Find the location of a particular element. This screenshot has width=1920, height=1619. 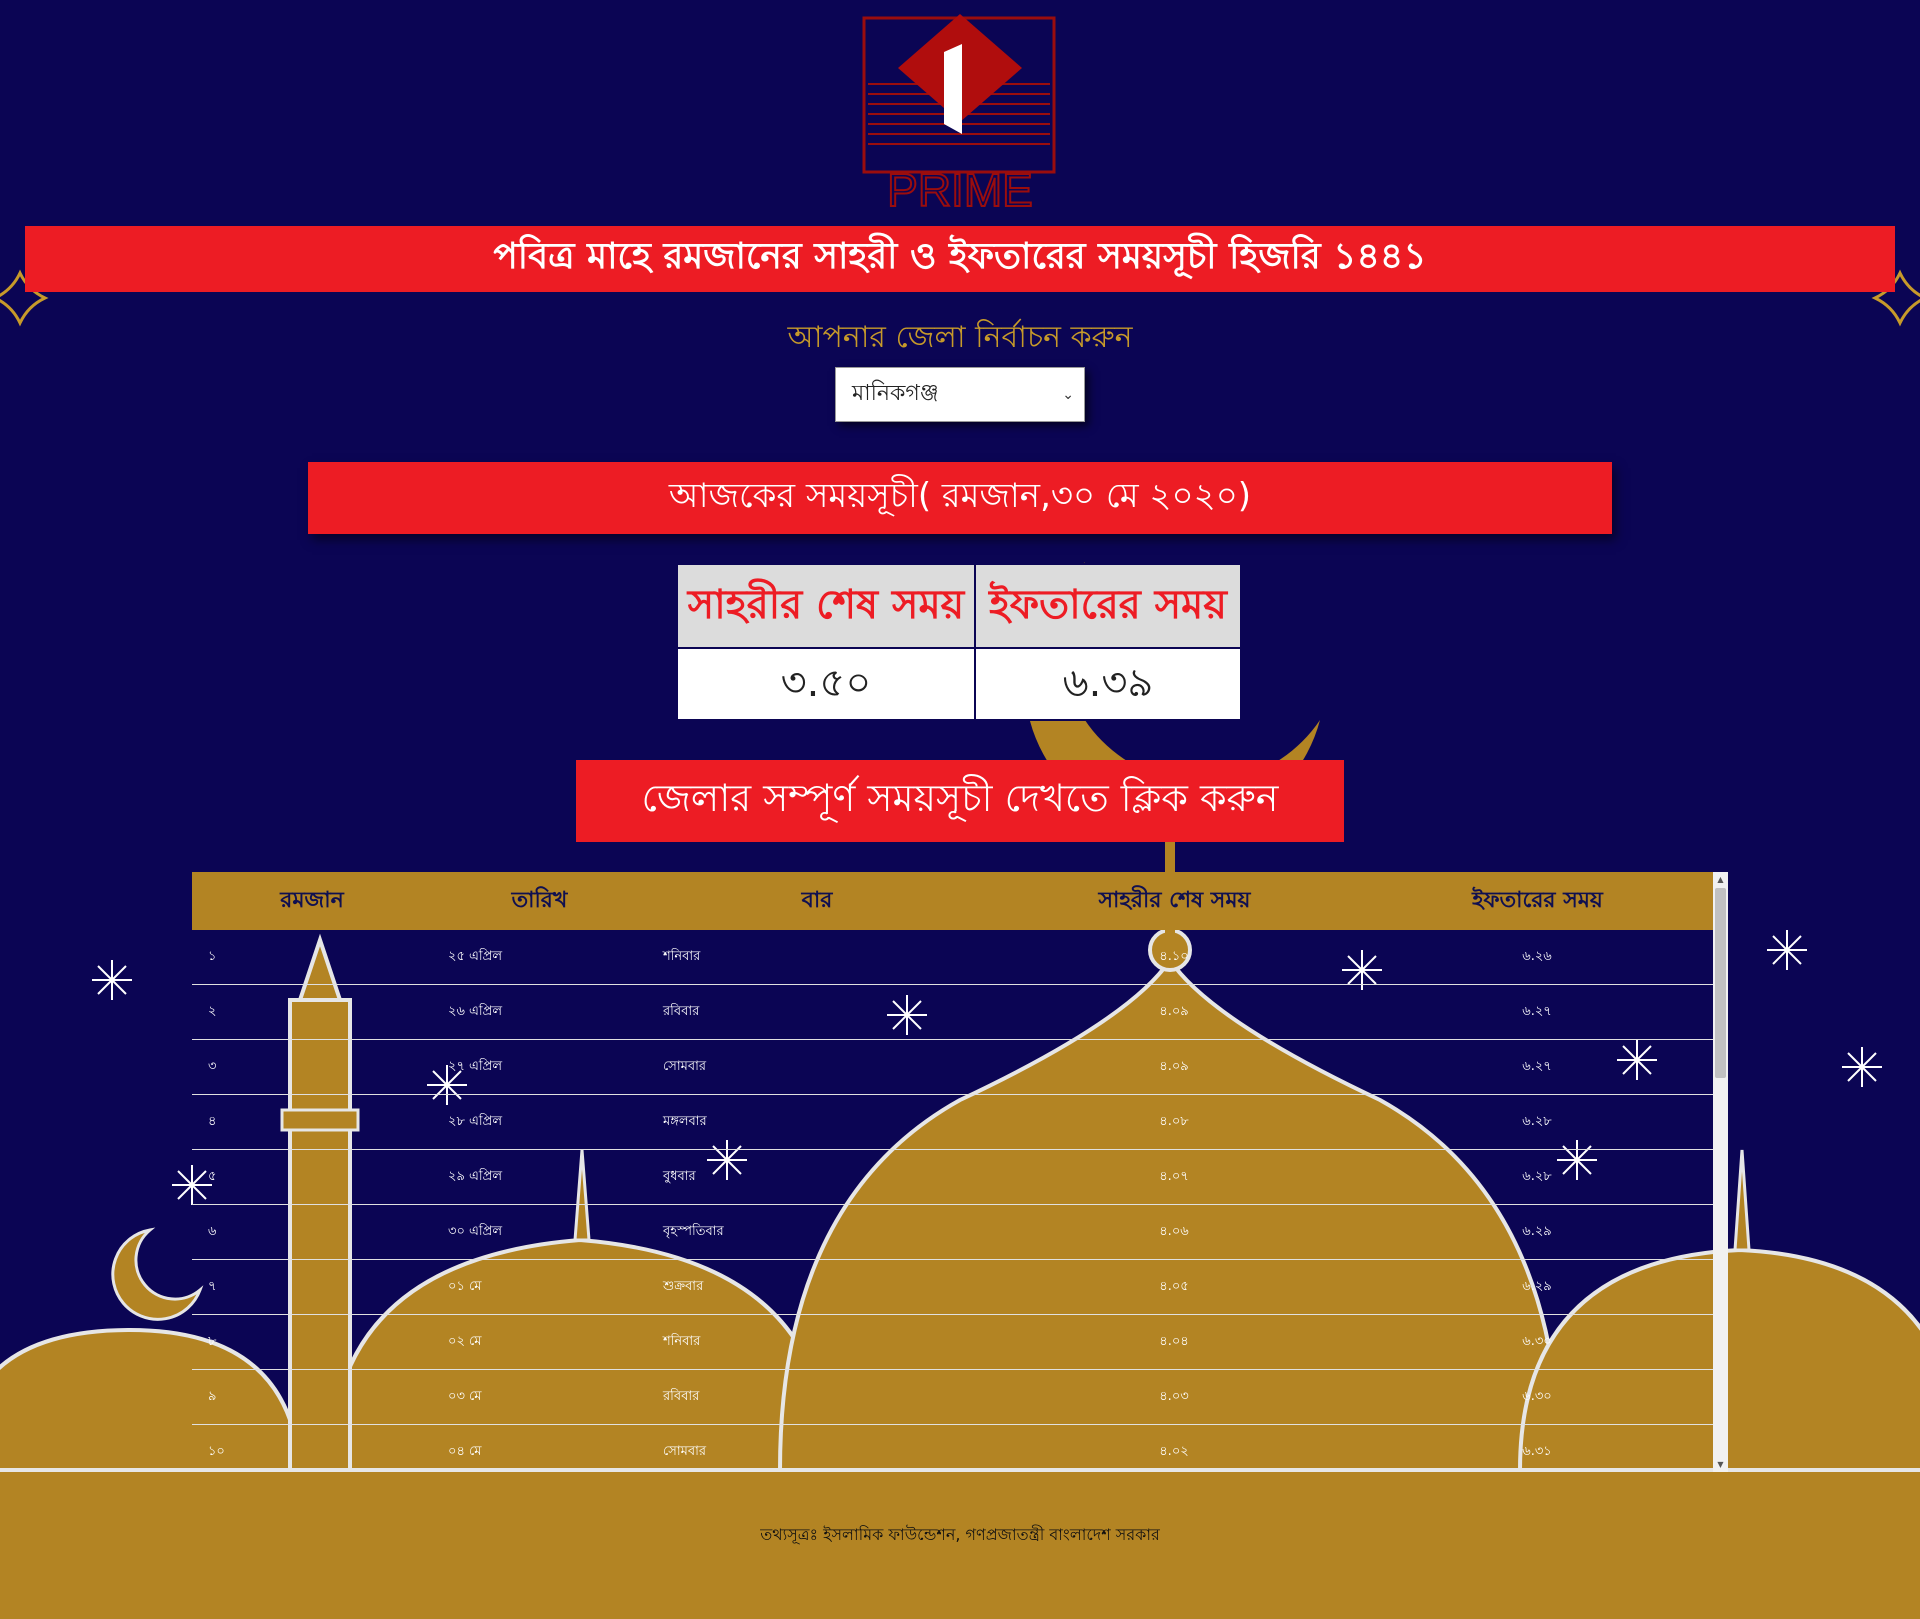

scroll-down-arrow-icon: ▼ is located at coordinates (1720, 1464).